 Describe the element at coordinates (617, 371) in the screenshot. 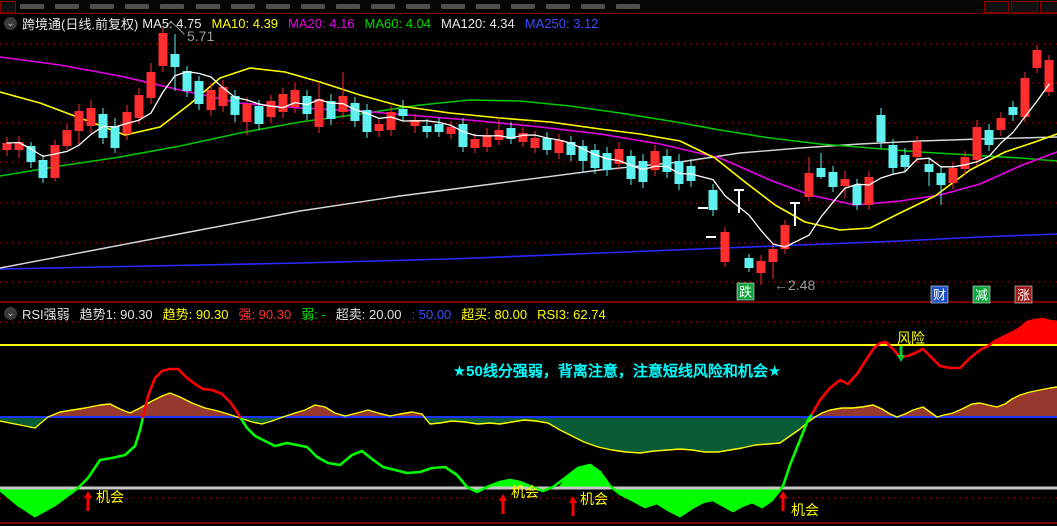

I see `divergence-annotation: ★50线分强弱，背离注意，注意短线风险和机会★` at that location.